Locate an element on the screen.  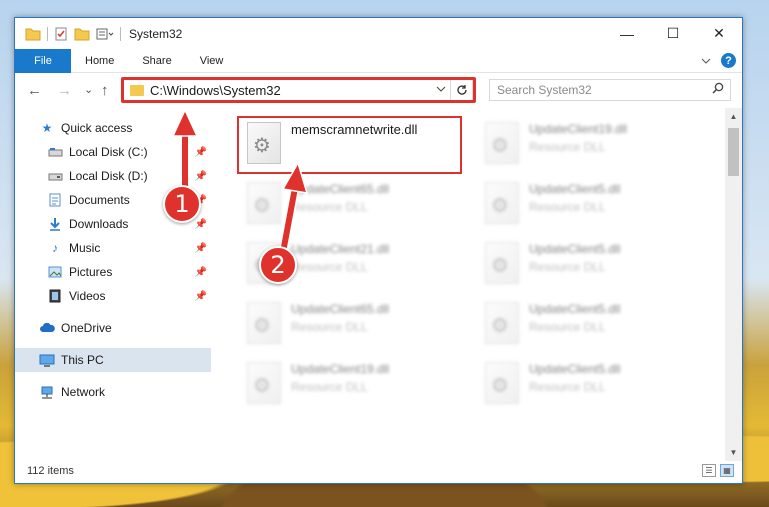
help-icon: ? is located at coordinates (728, 60).